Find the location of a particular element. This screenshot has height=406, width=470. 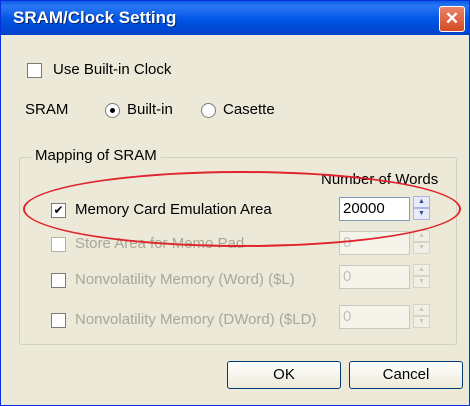

sram-builtin-radio is located at coordinates (112, 110).